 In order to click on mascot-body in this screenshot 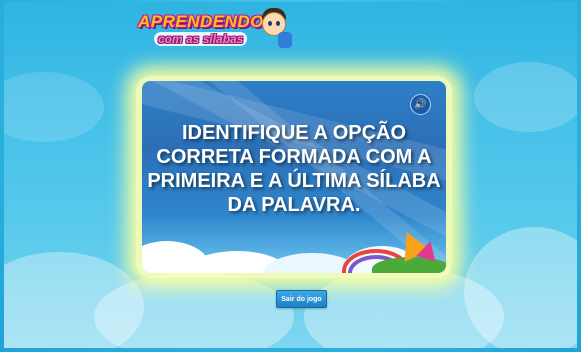, I will do `click(285, 40)`.